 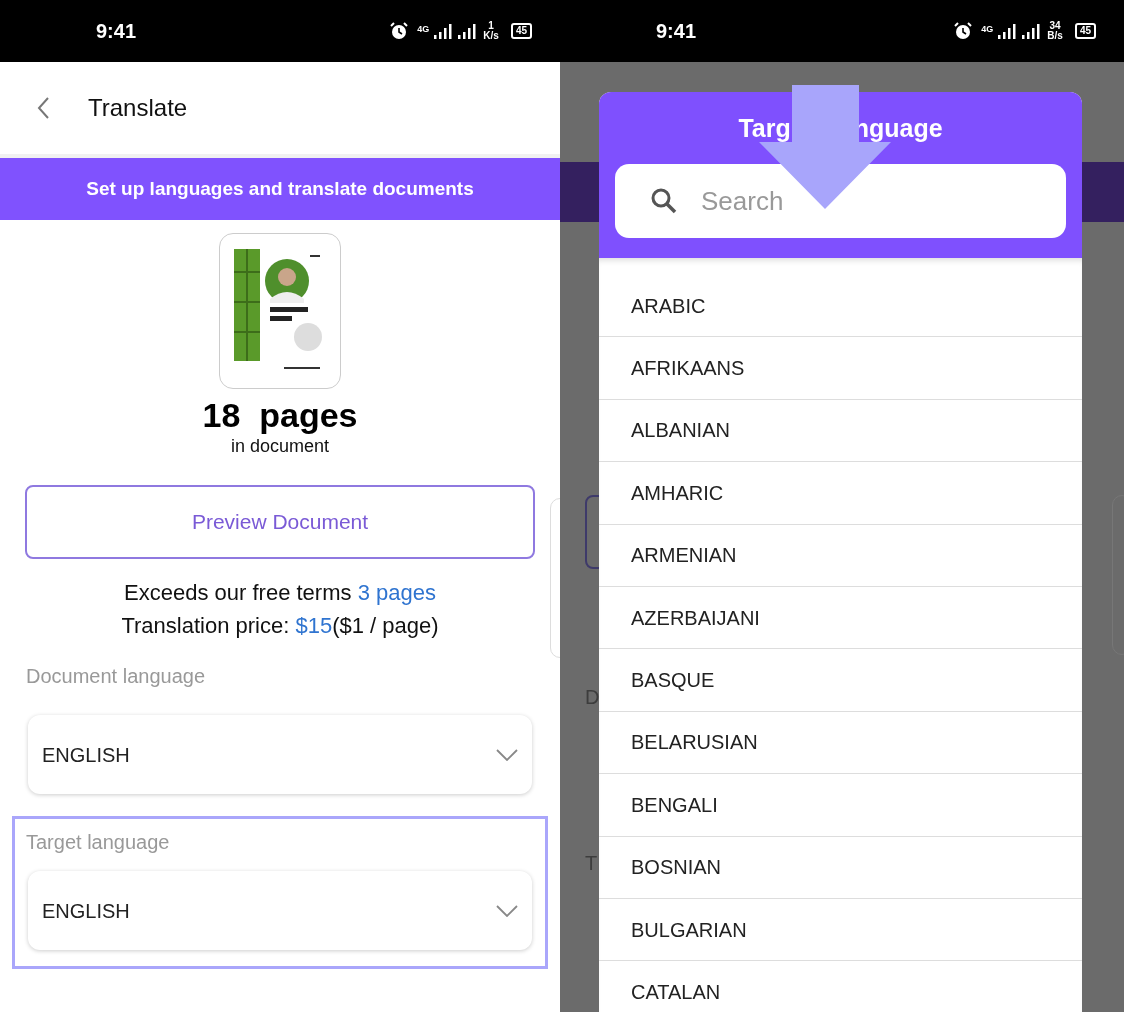 What do you see at coordinates (840, 368) in the screenshot?
I see `language-option: AFRIKAANS` at bounding box center [840, 368].